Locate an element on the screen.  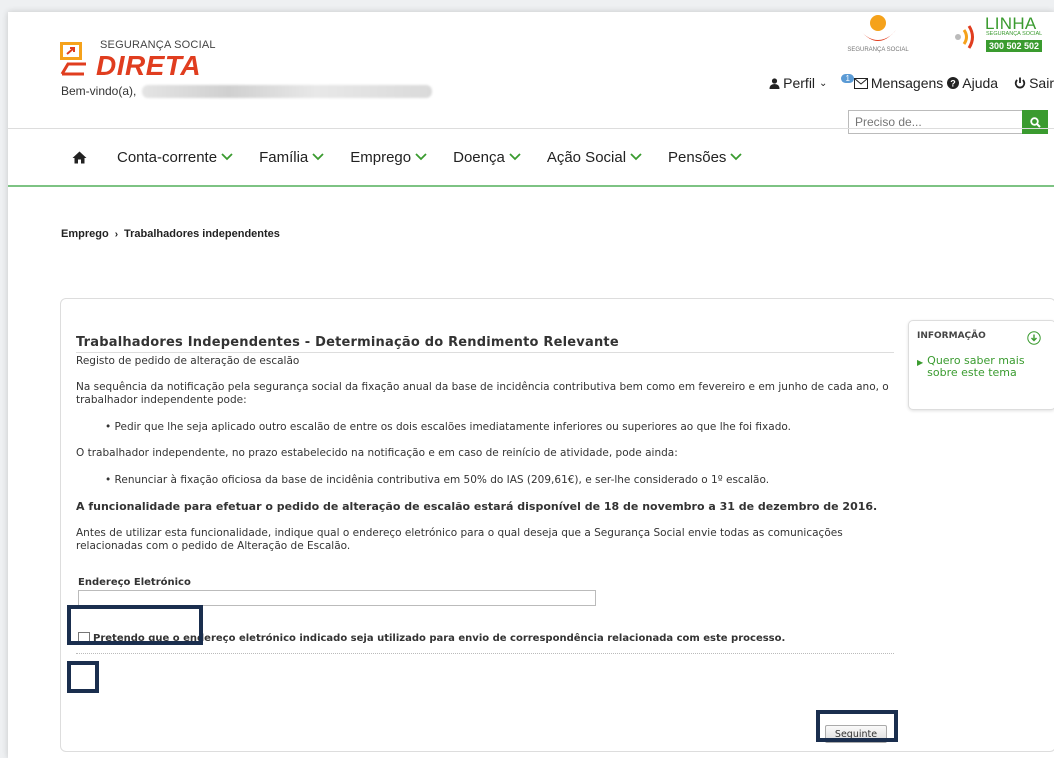
perfil-label: Perfil is located at coordinates (799, 83).